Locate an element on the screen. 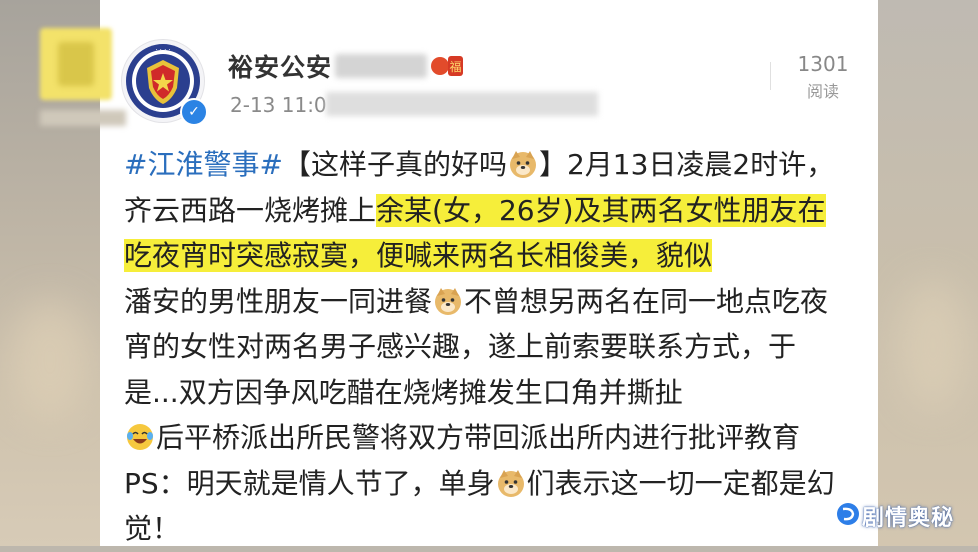 This screenshot has height=552, width=978. read-label: 阅读 is located at coordinates (822, 91).